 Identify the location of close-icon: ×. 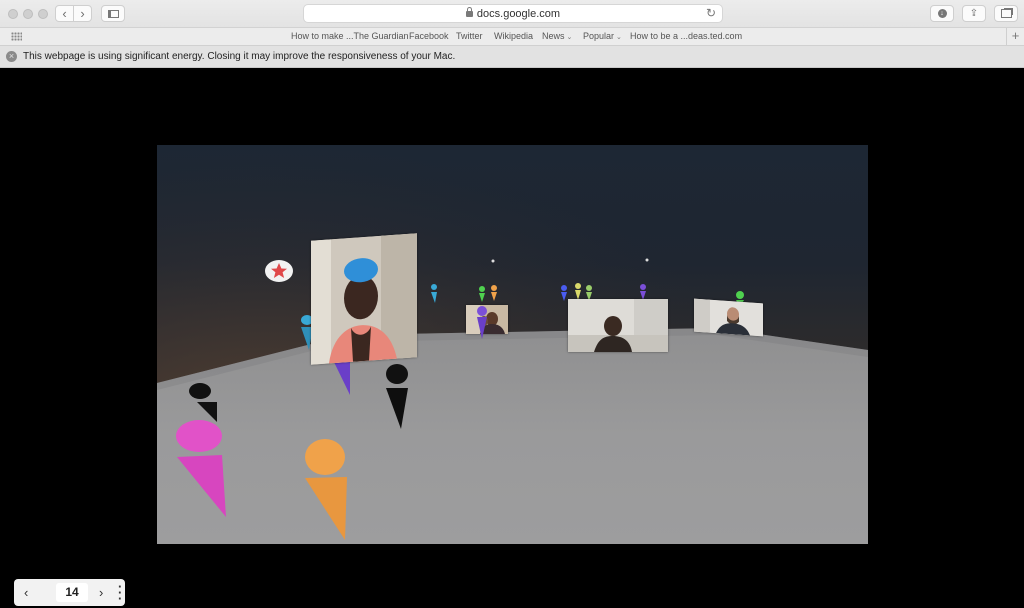
(11, 56).